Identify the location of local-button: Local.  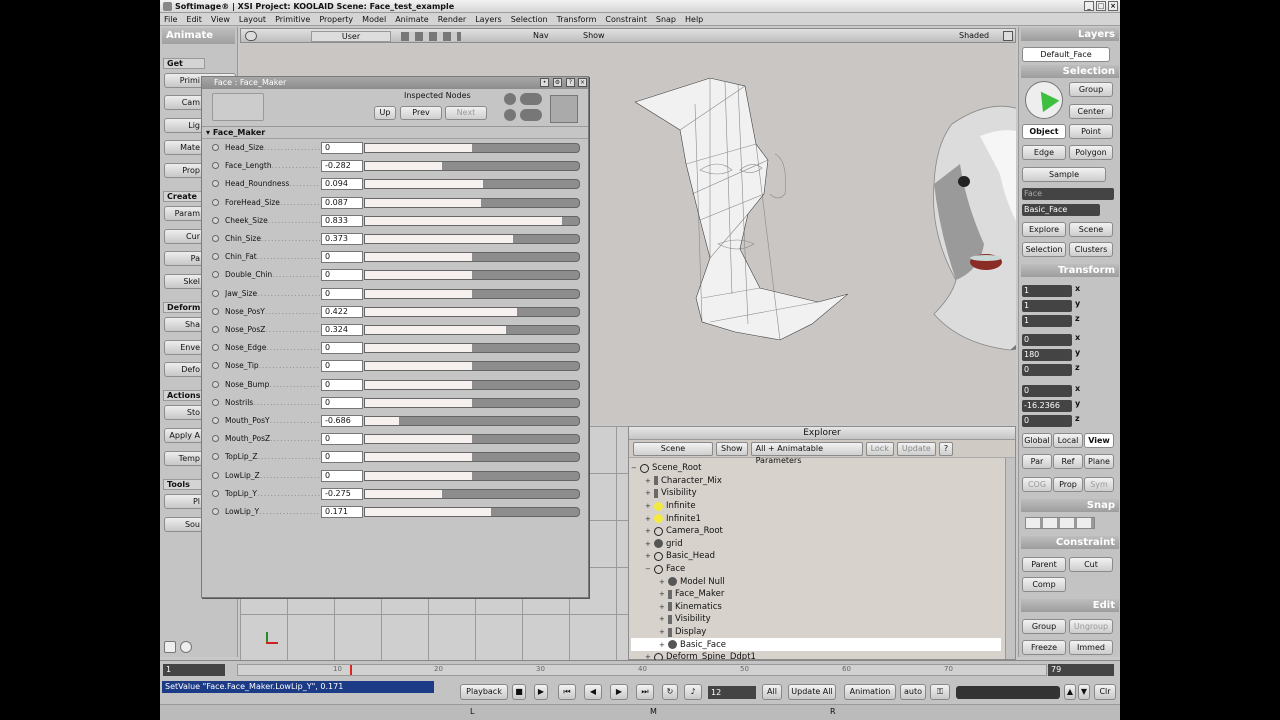
(1068, 440).